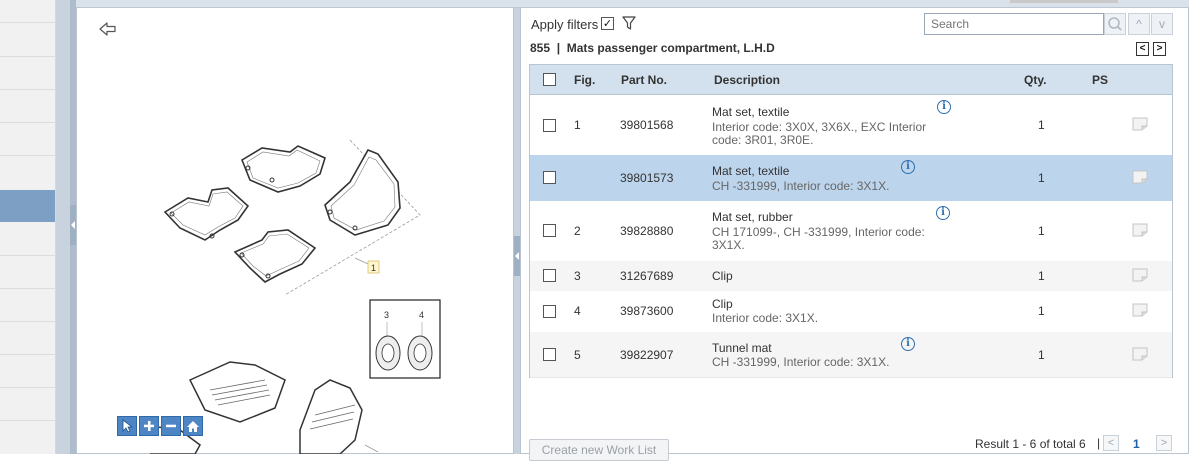 This screenshot has width=1189, height=461. I want to click on header-part-no: Part No., so click(644, 80).